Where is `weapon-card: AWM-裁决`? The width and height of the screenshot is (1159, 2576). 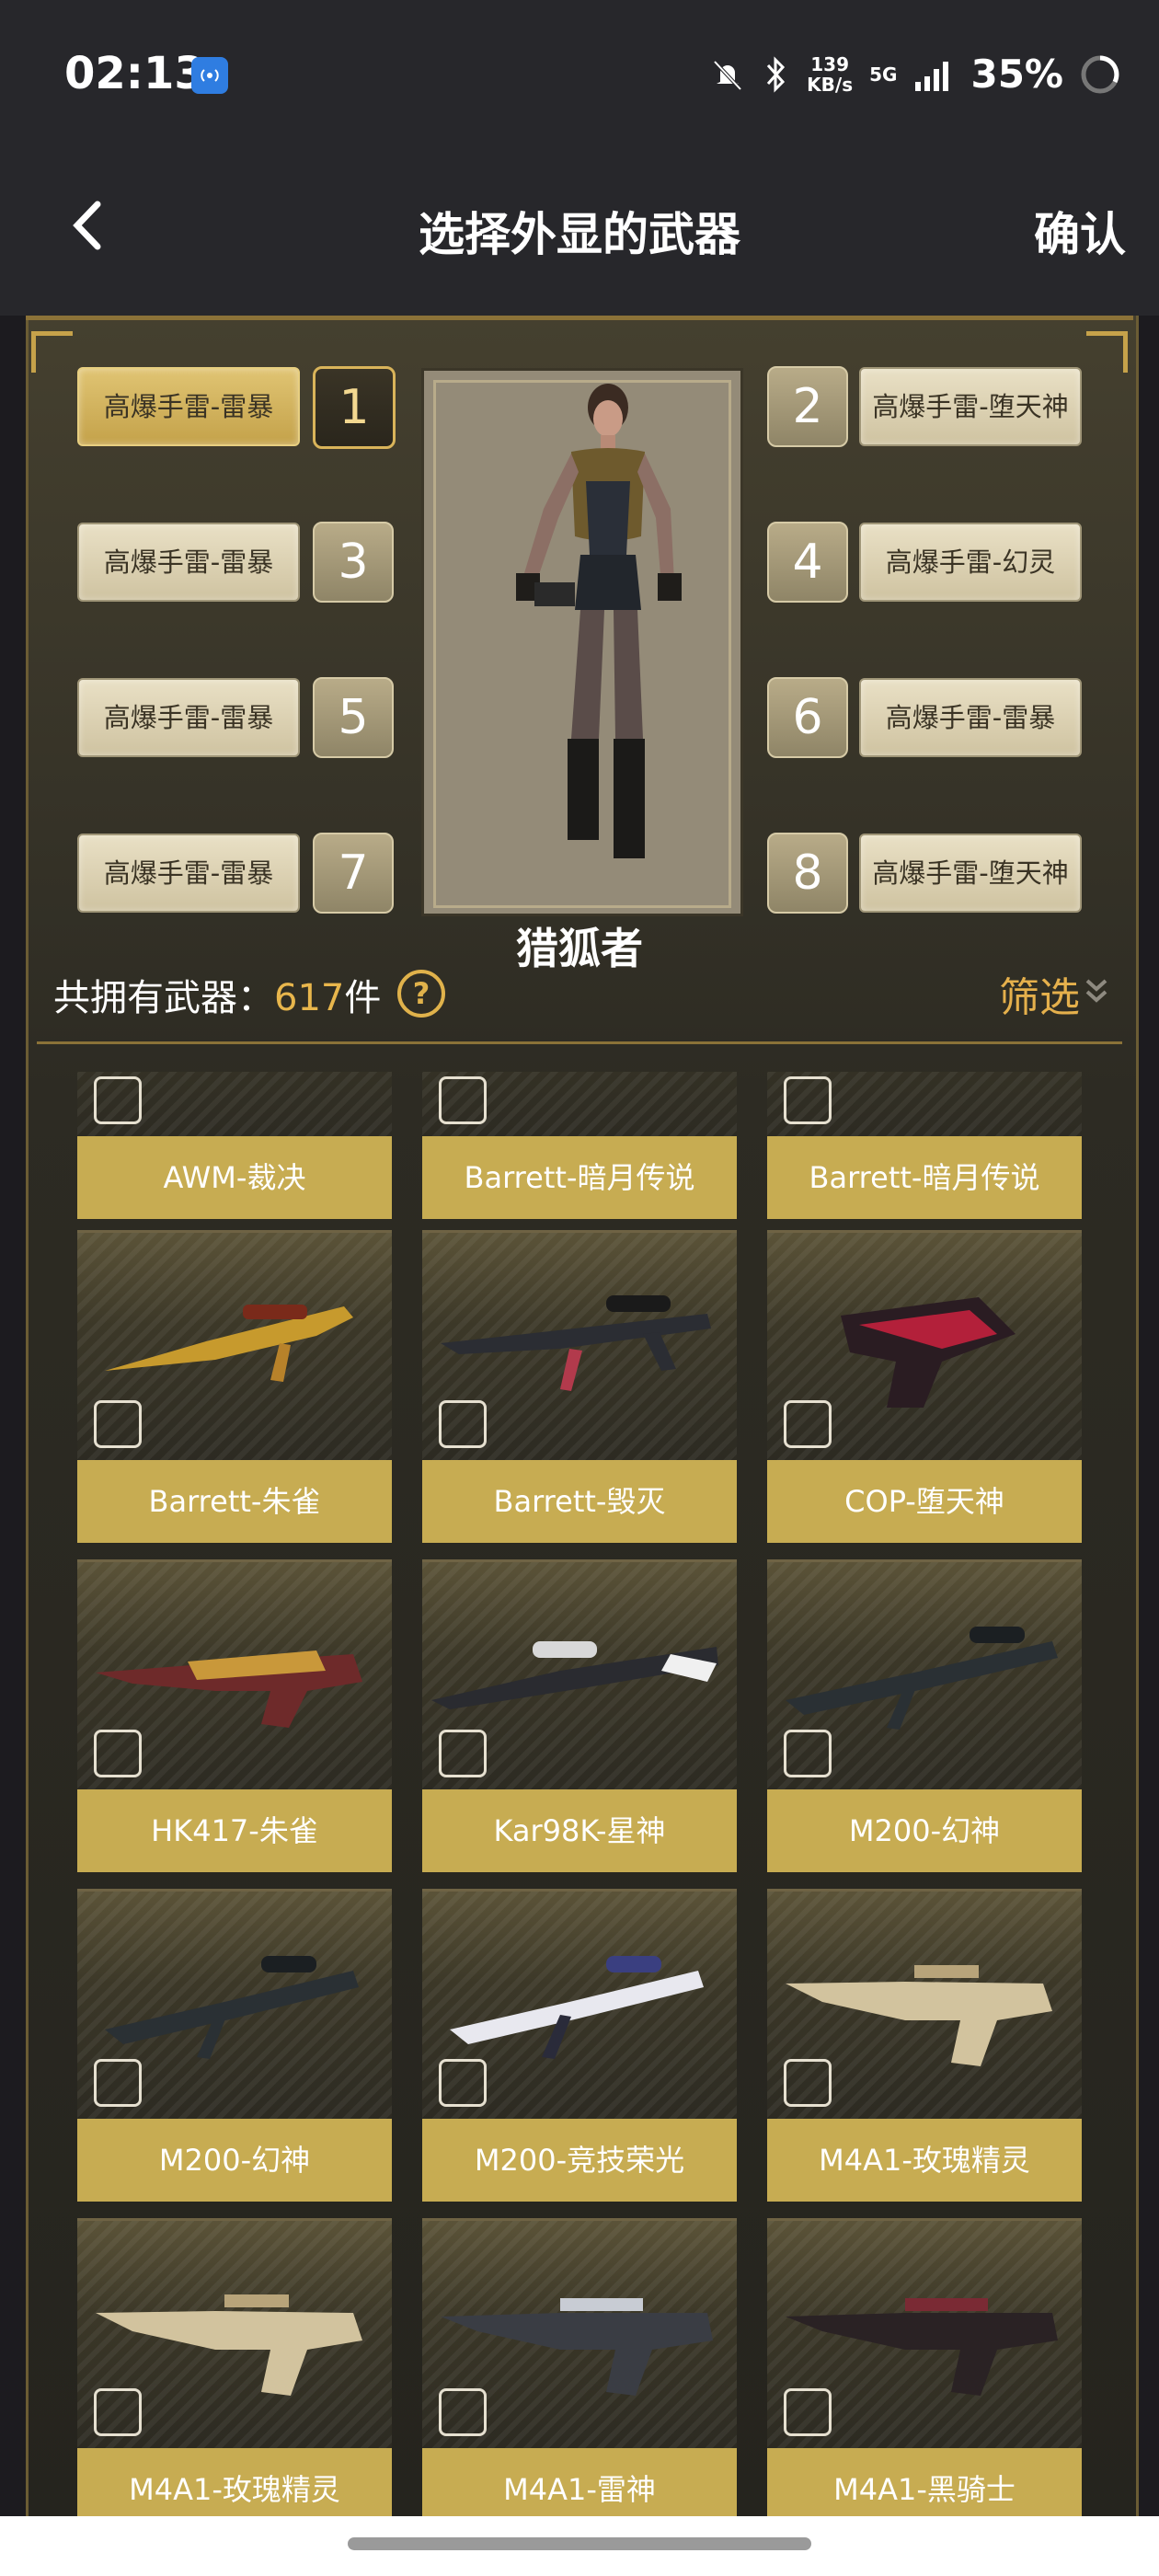 weapon-card: AWM-裁决 is located at coordinates (234, 1145).